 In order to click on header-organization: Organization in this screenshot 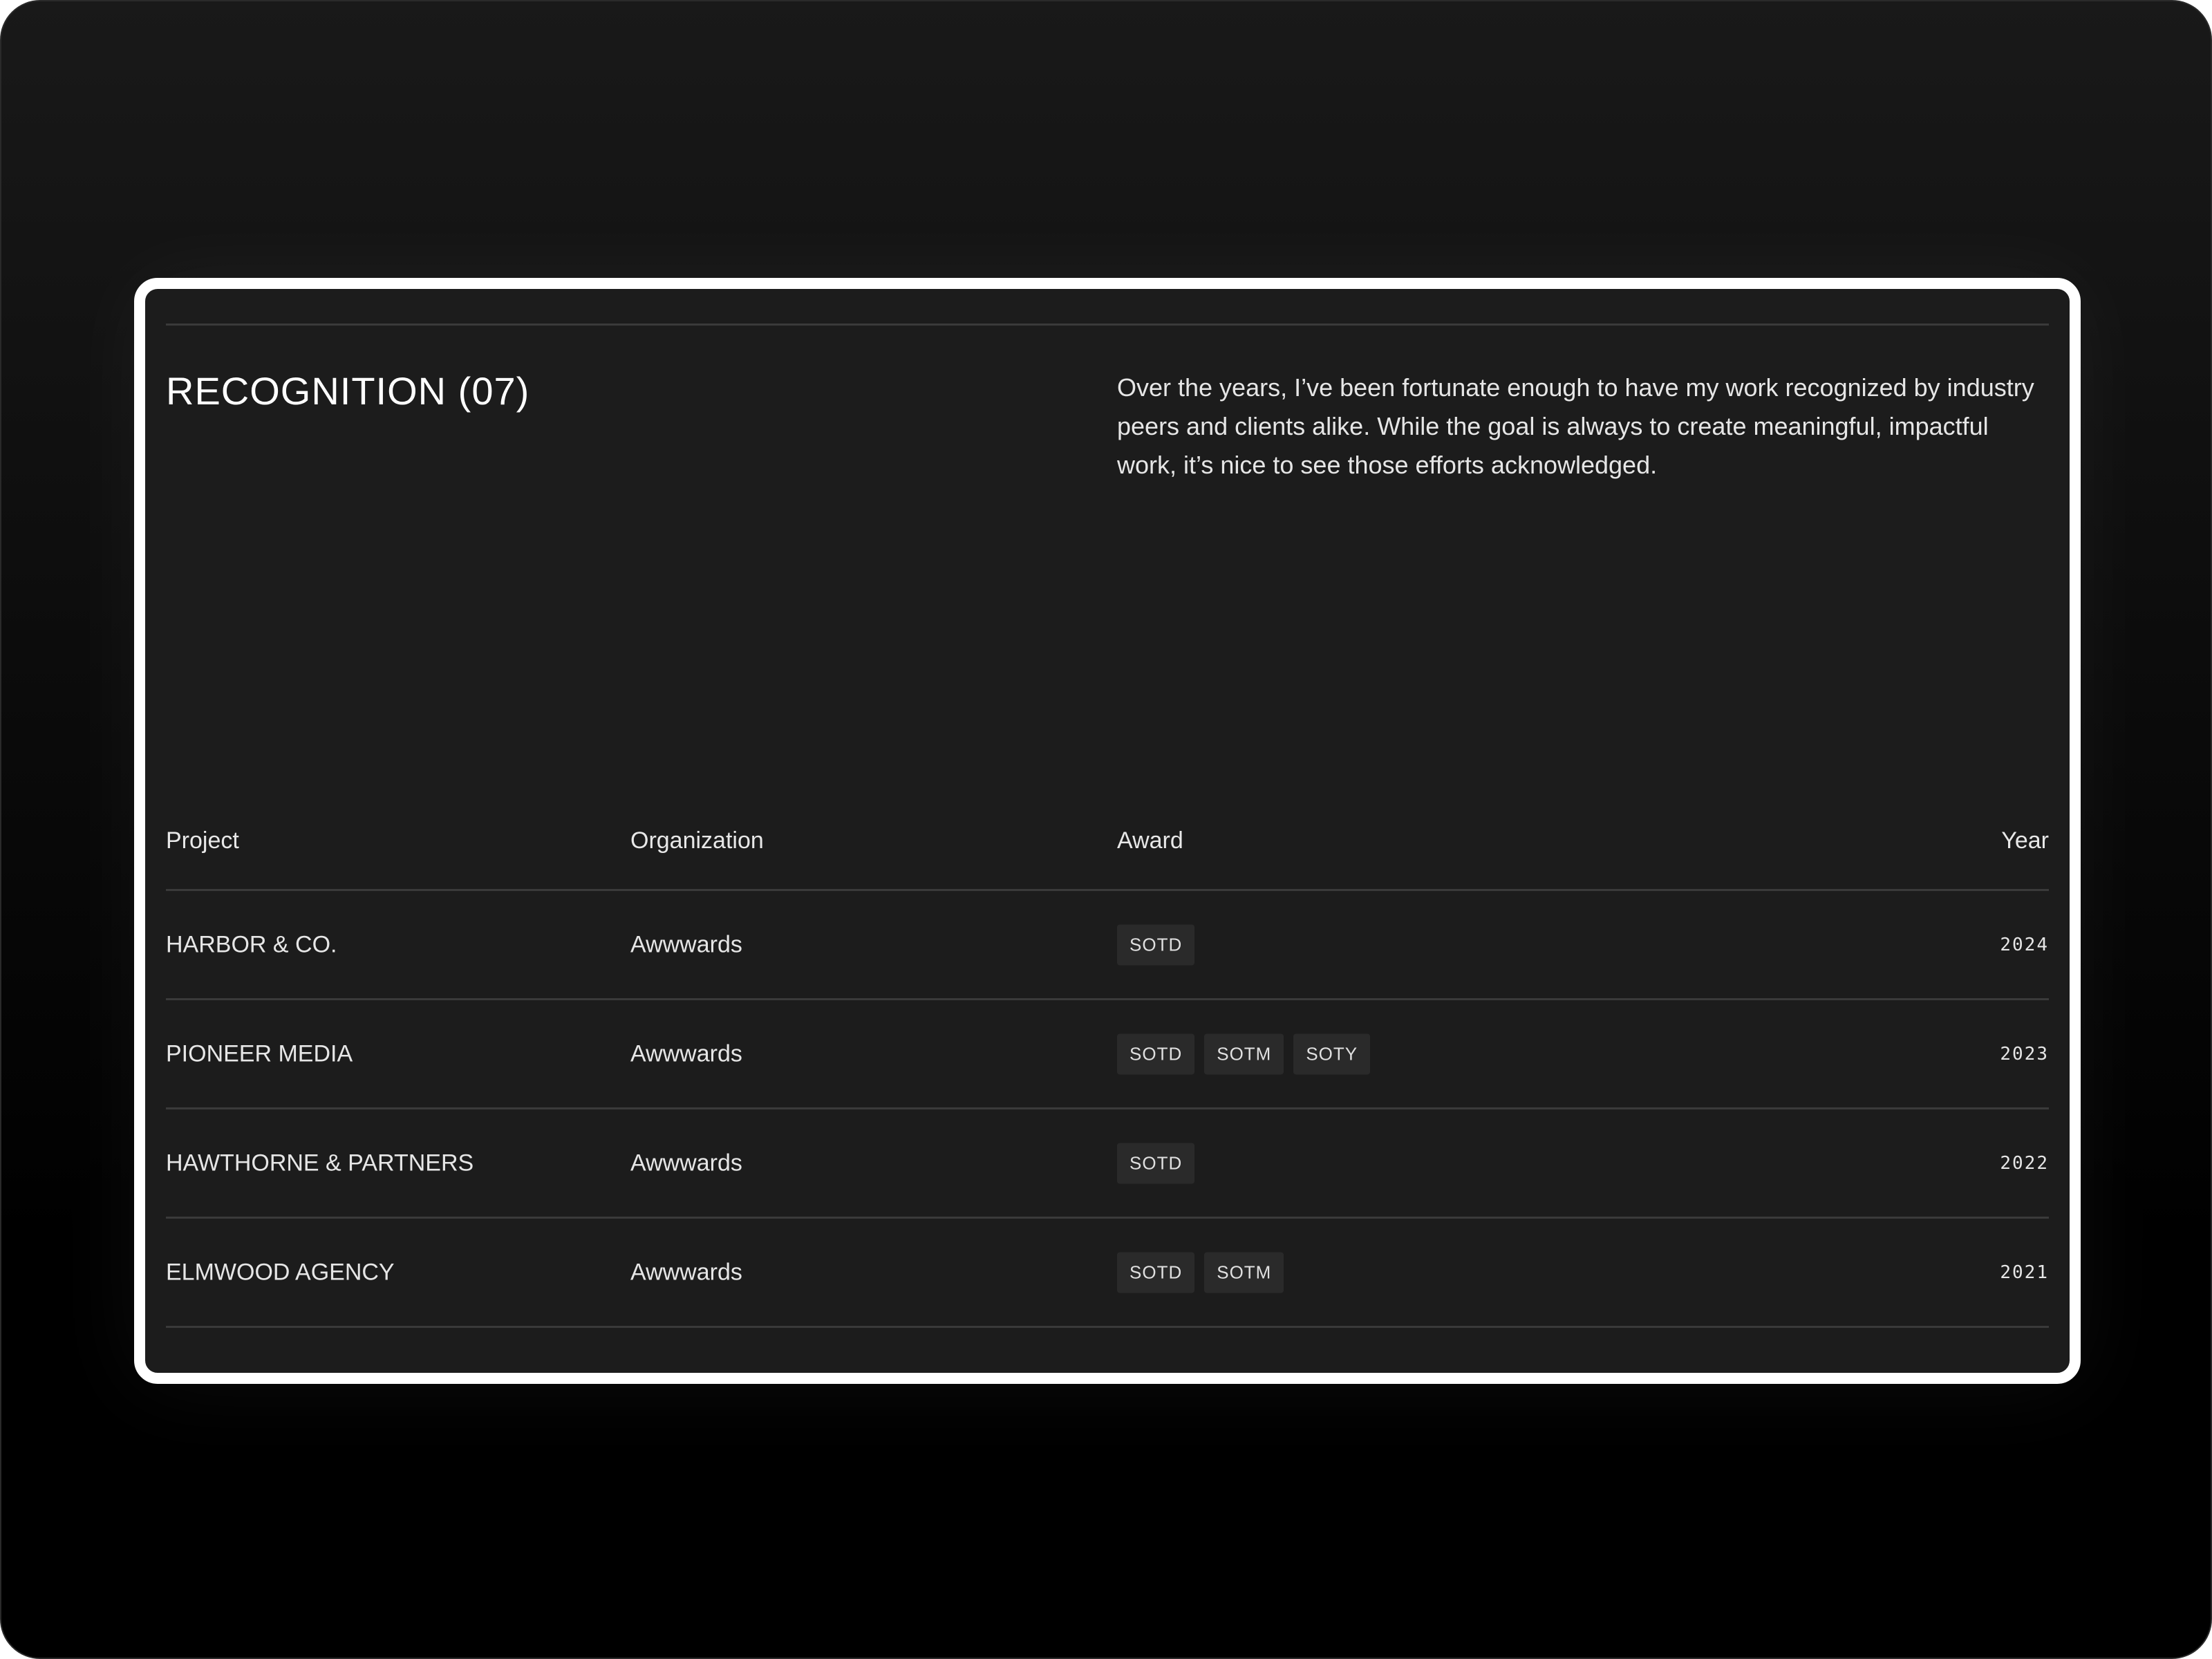, I will do `click(697, 840)`.